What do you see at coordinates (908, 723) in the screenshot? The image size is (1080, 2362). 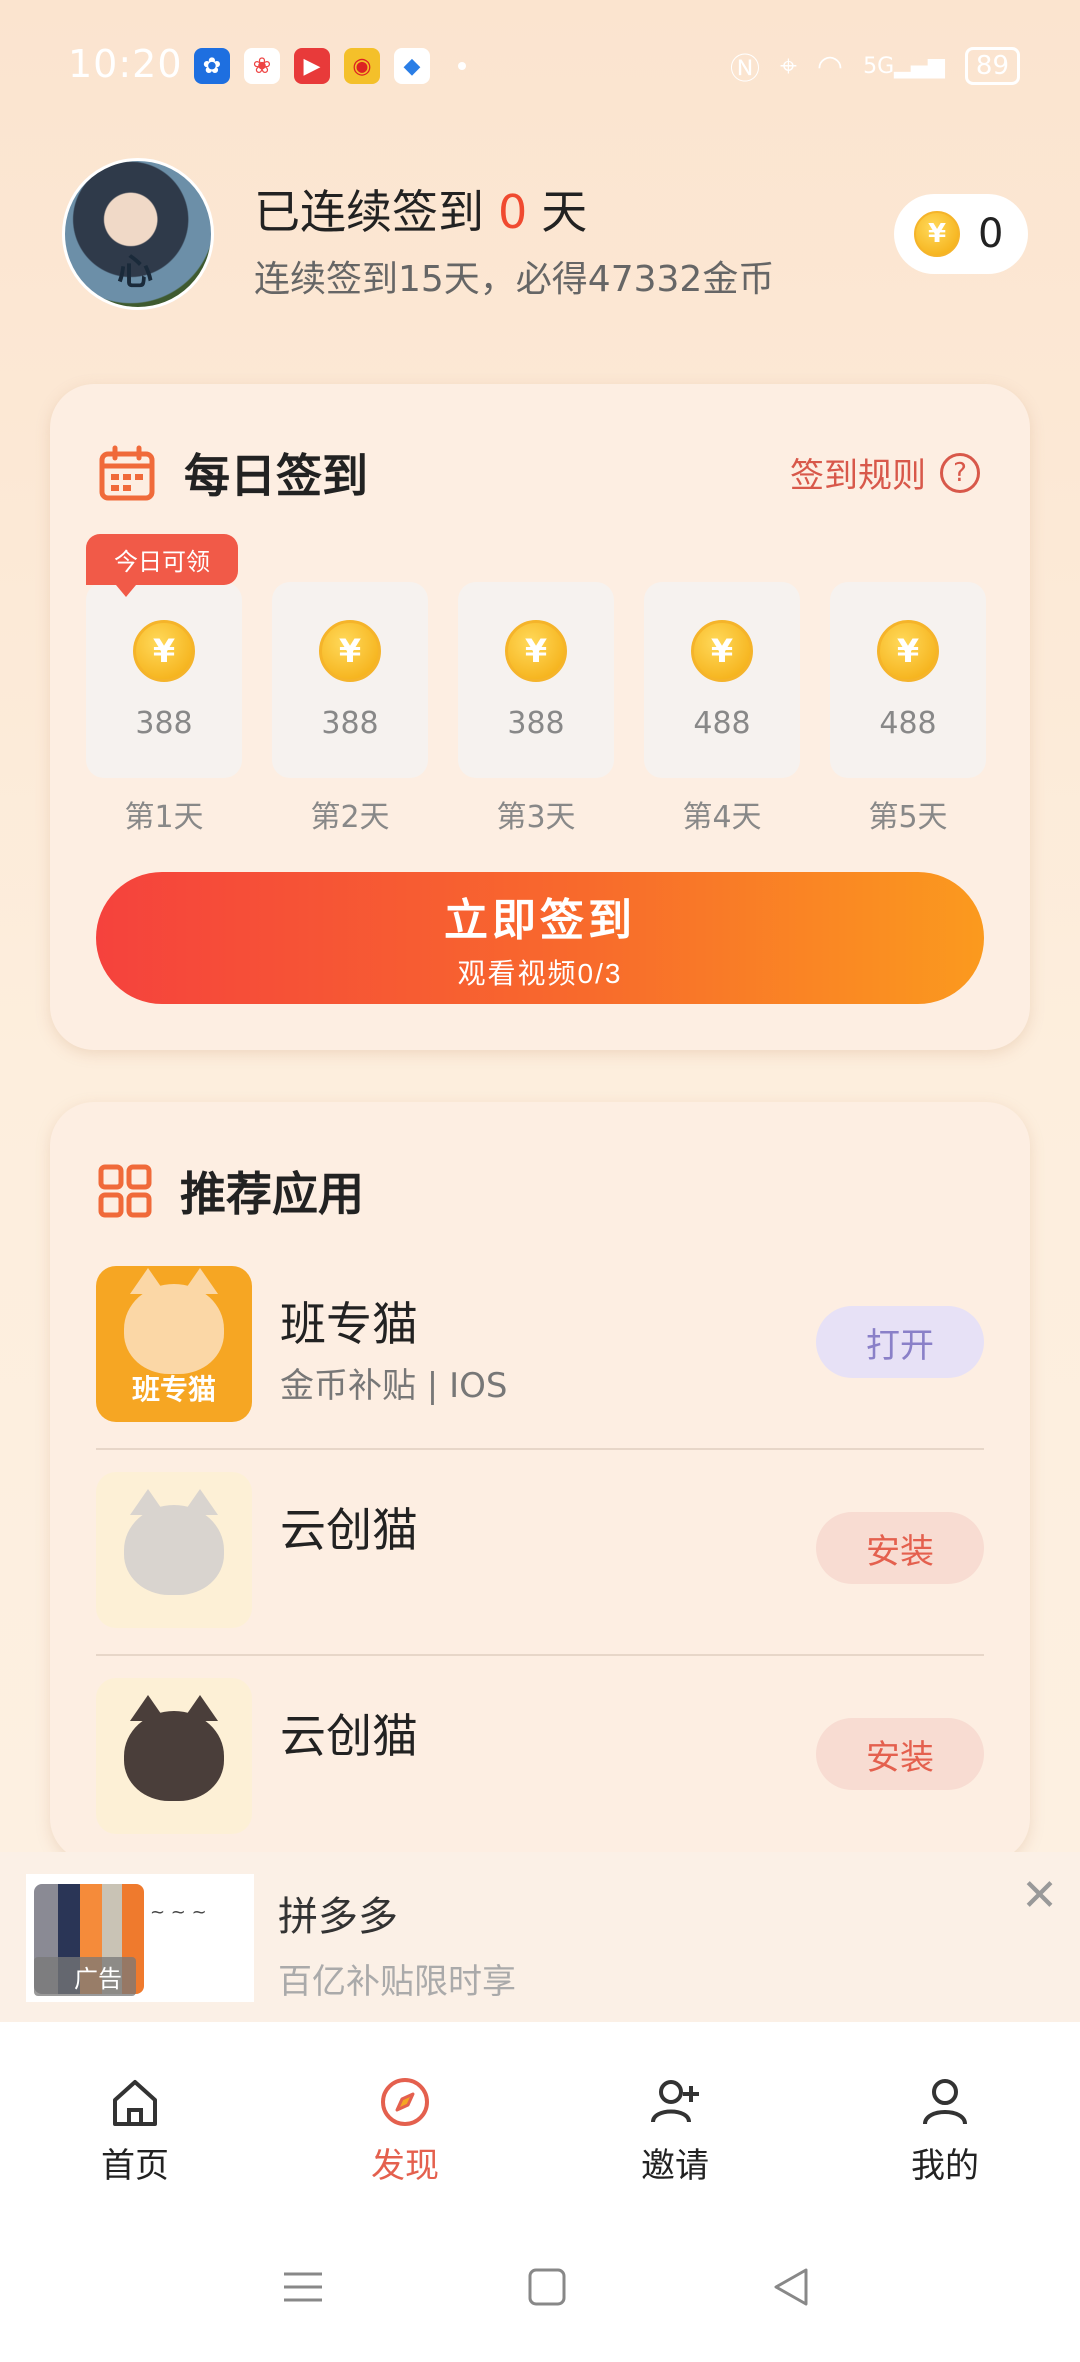 I see `day-amount: 488` at bounding box center [908, 723].